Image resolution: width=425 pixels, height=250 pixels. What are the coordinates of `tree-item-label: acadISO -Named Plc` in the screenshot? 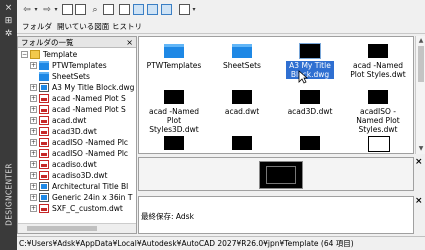 It's located at (90, 142).